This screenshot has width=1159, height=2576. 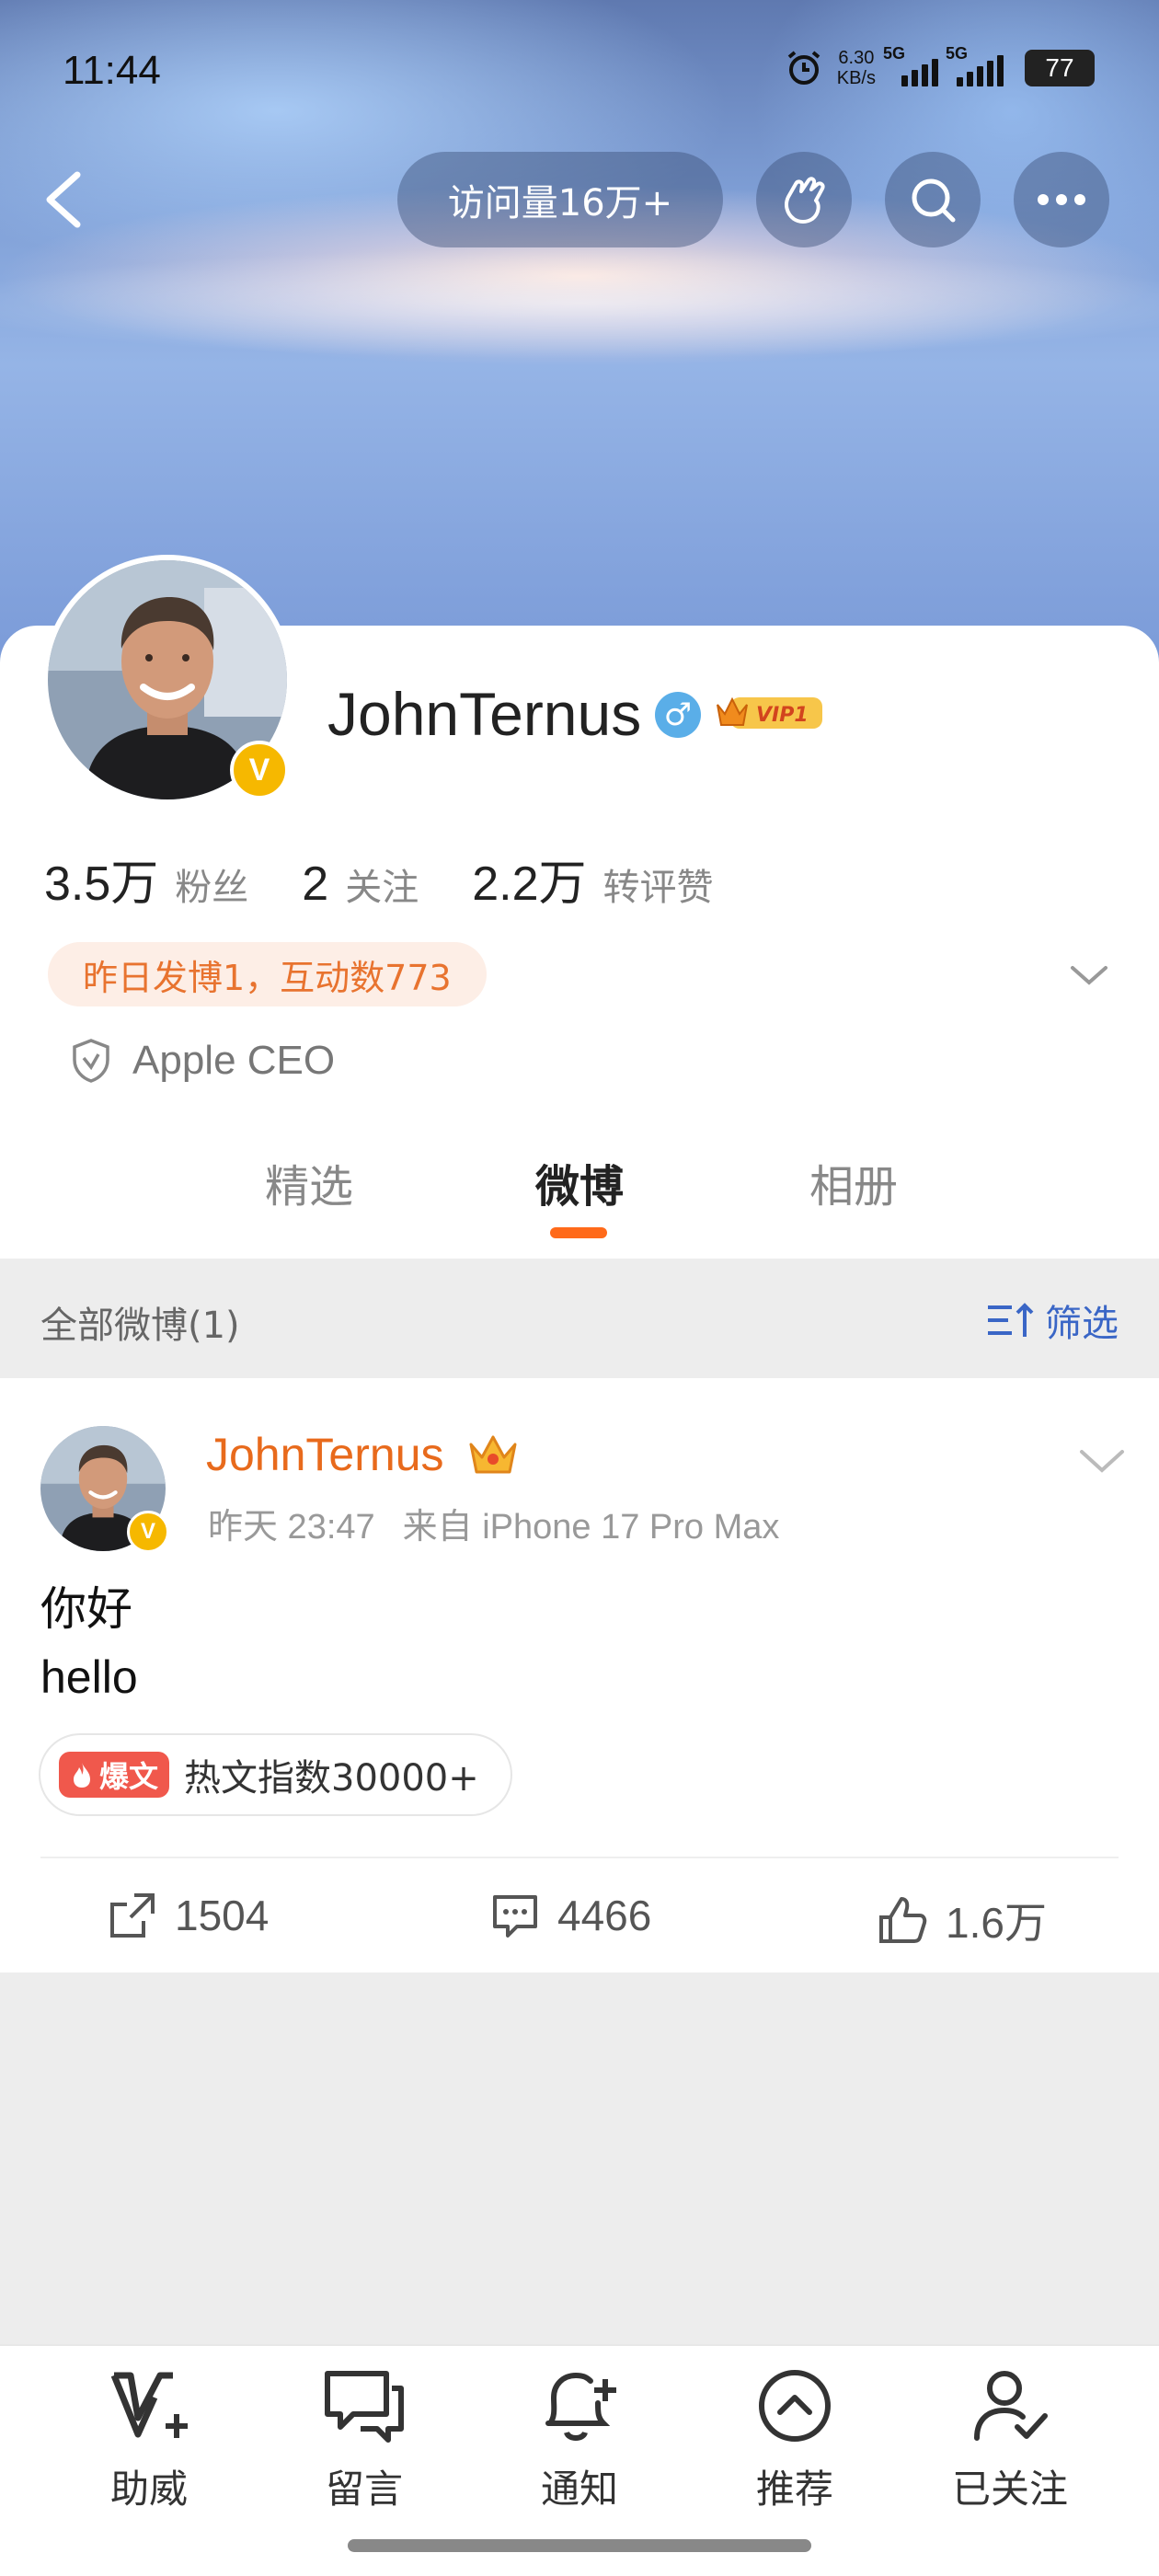 I want to click on post-text-line: 你好, so click(x=86, y=1609).